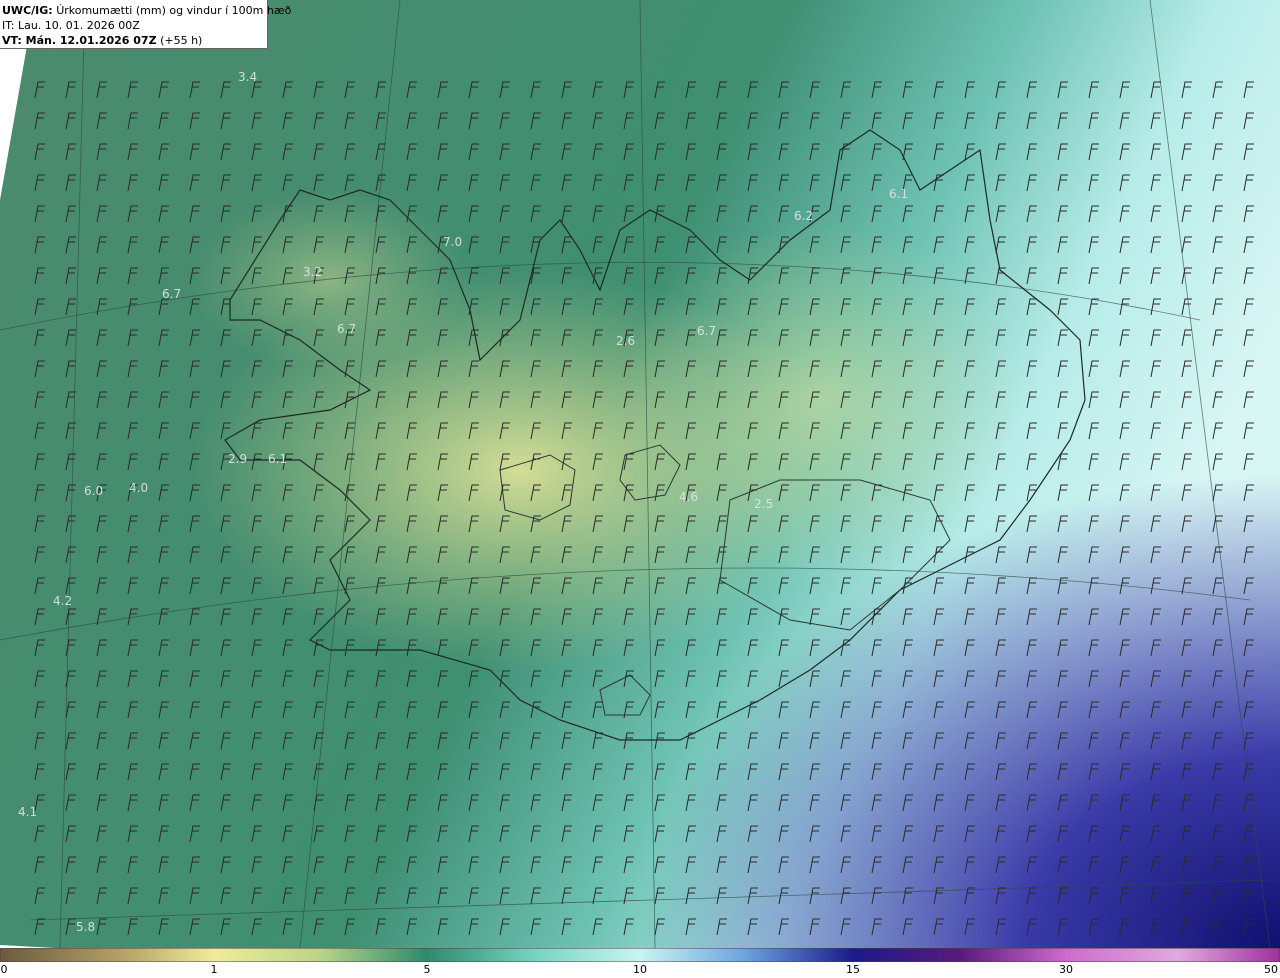 This screenshot has width=1280, height=978. I want to click on product-code: UWC/IG:, so click(27, 10).